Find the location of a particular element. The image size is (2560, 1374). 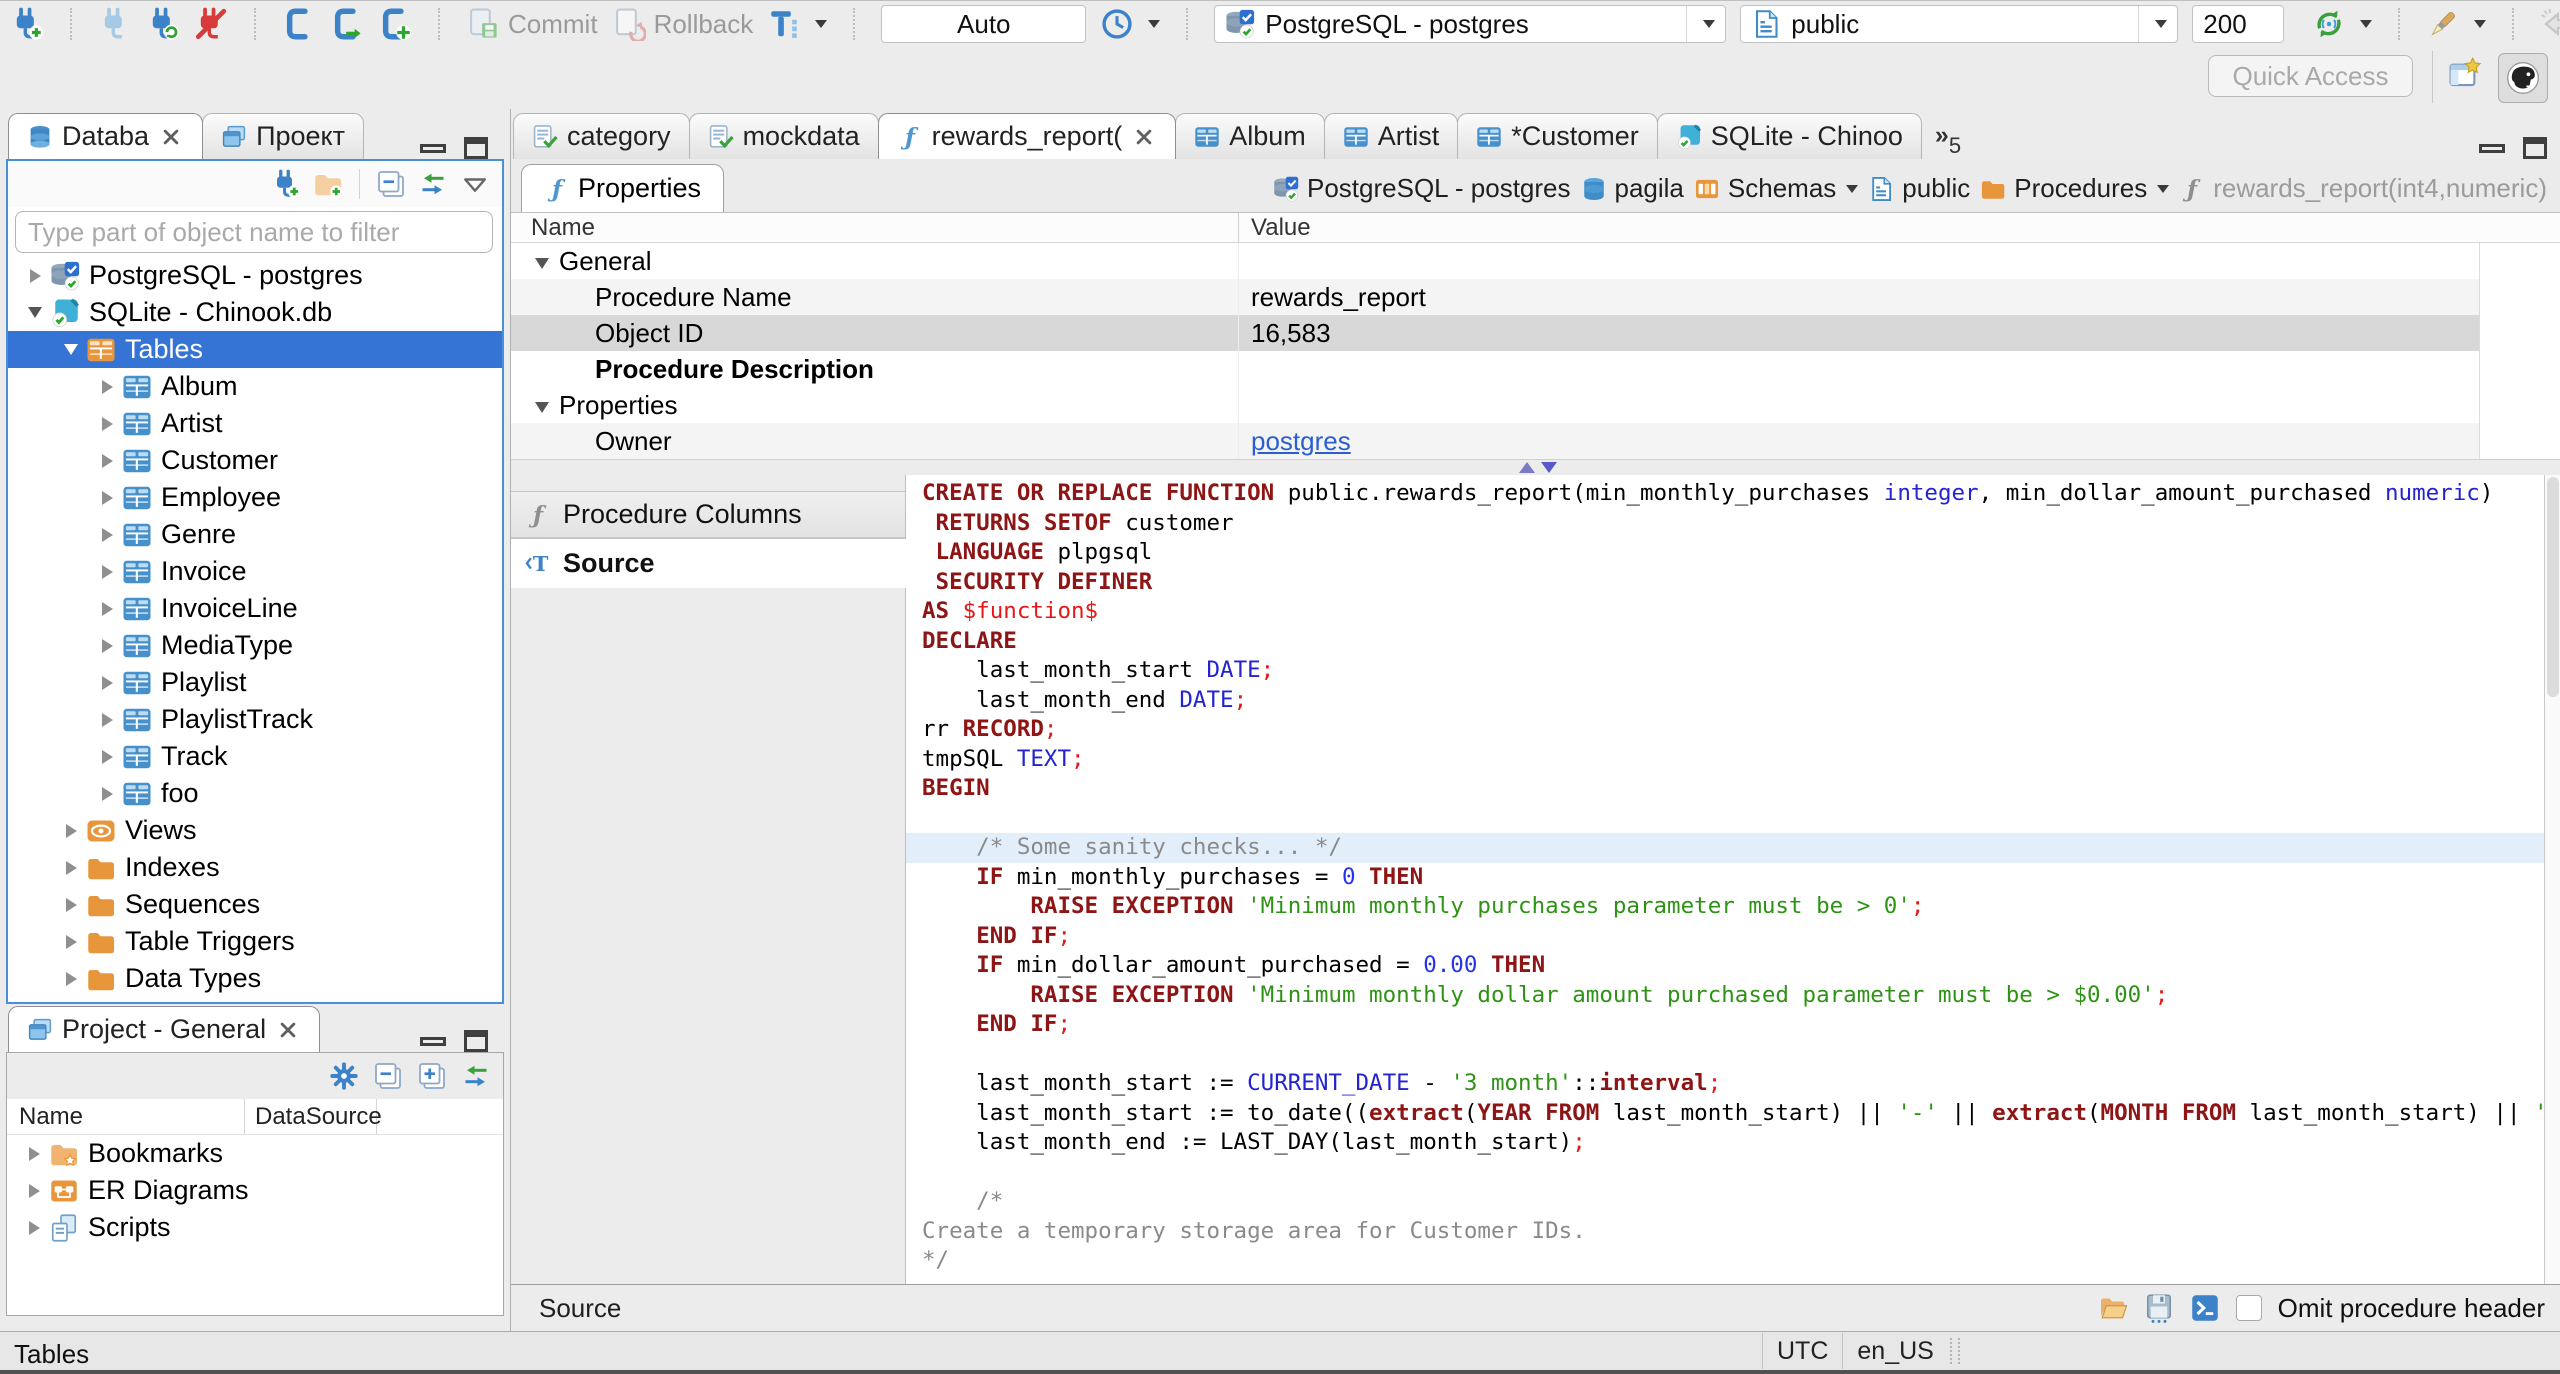

property-row-general: General is located at coordinates (1535, 261).